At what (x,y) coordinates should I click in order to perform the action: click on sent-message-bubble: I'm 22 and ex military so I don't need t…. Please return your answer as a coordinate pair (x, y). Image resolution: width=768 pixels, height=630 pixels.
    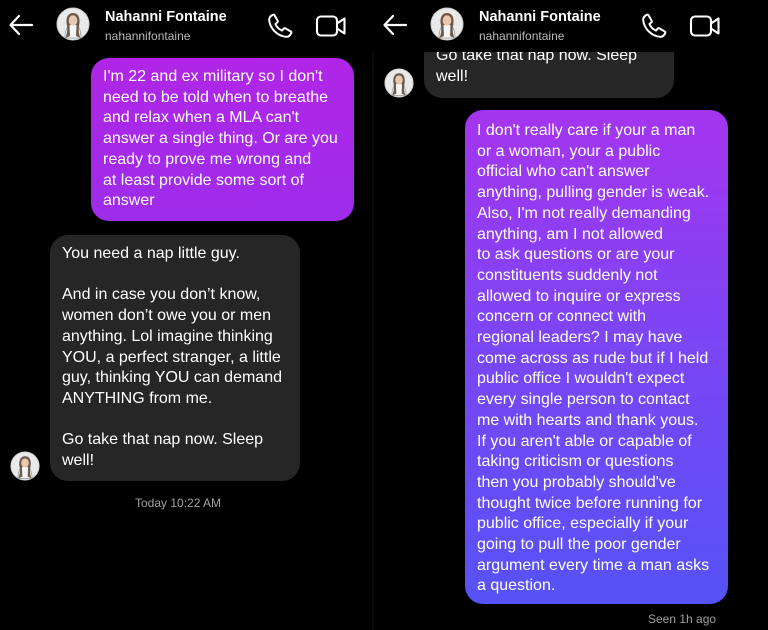
    Looking at the image, I should click on (222, 139).